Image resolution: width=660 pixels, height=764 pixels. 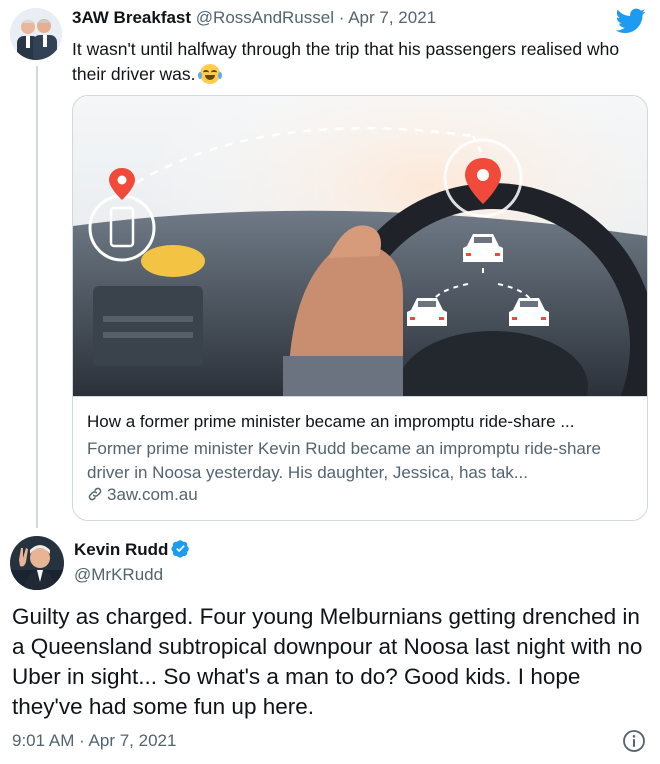 I want to click on link-icon, so click(x=95, y=494).